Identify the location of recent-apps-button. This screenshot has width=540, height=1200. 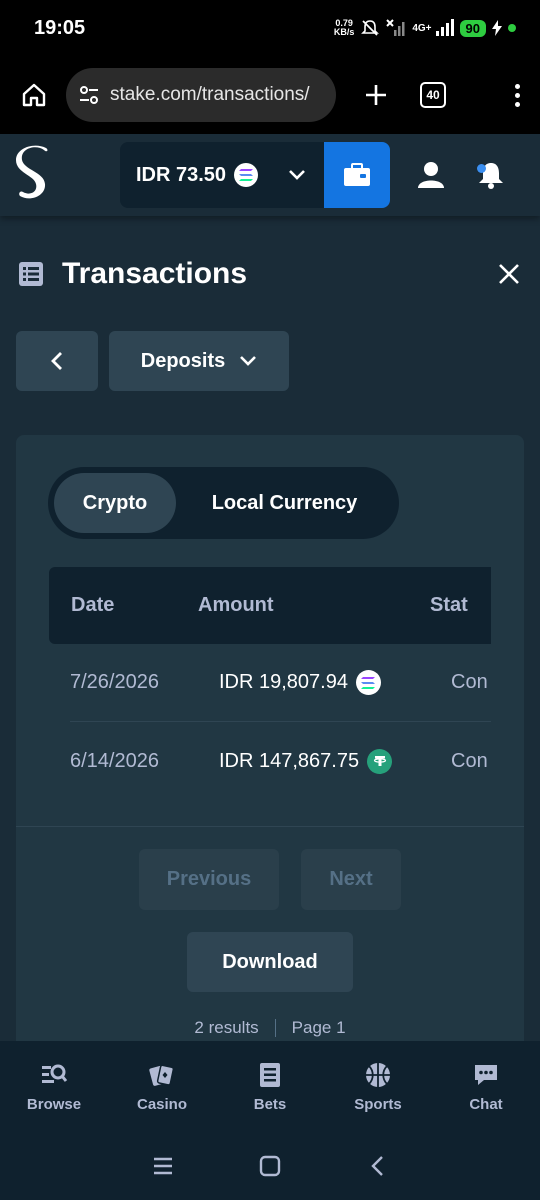
(163, 1166).